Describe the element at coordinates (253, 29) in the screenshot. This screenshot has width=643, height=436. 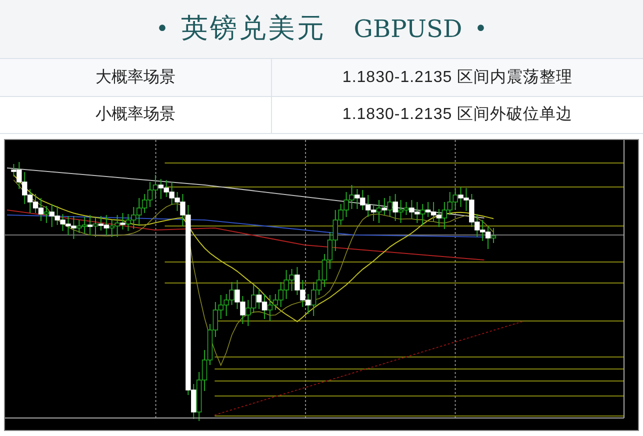
I see `page-title: 英镑兑美元` at that location.